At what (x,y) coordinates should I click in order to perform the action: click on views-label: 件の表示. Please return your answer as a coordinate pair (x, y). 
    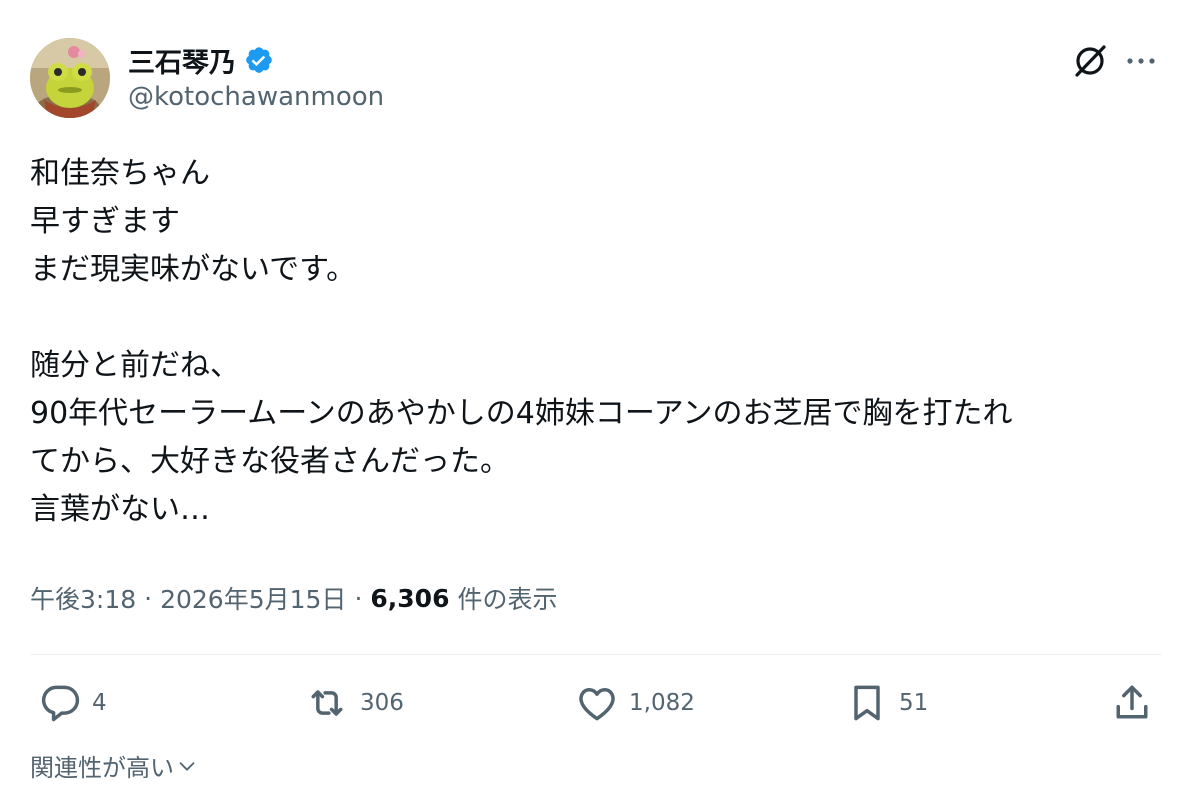
    Looking at the image, I should click on (507, 598).